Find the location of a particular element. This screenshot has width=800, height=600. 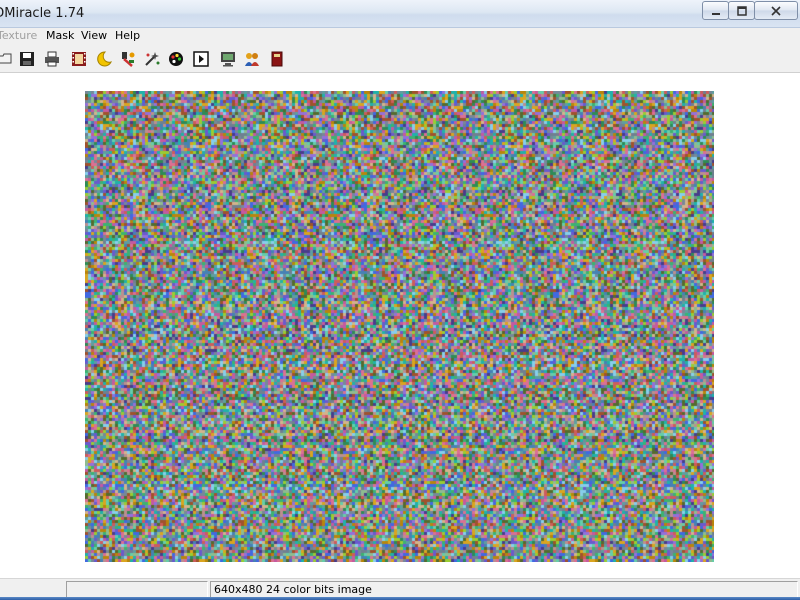

close-icon is located at coordinates (776, 10).